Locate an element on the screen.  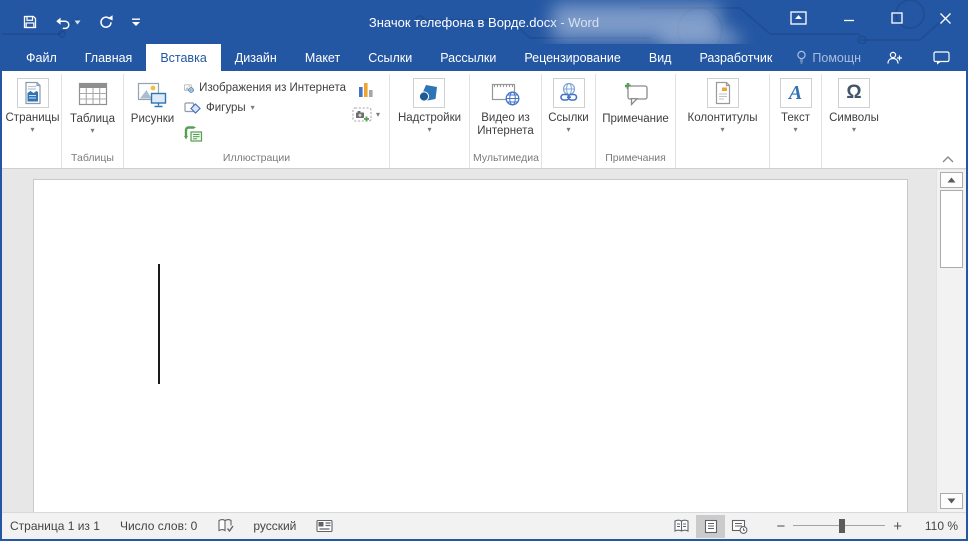
tab-file: Файл is located at coordinates (41, 57).